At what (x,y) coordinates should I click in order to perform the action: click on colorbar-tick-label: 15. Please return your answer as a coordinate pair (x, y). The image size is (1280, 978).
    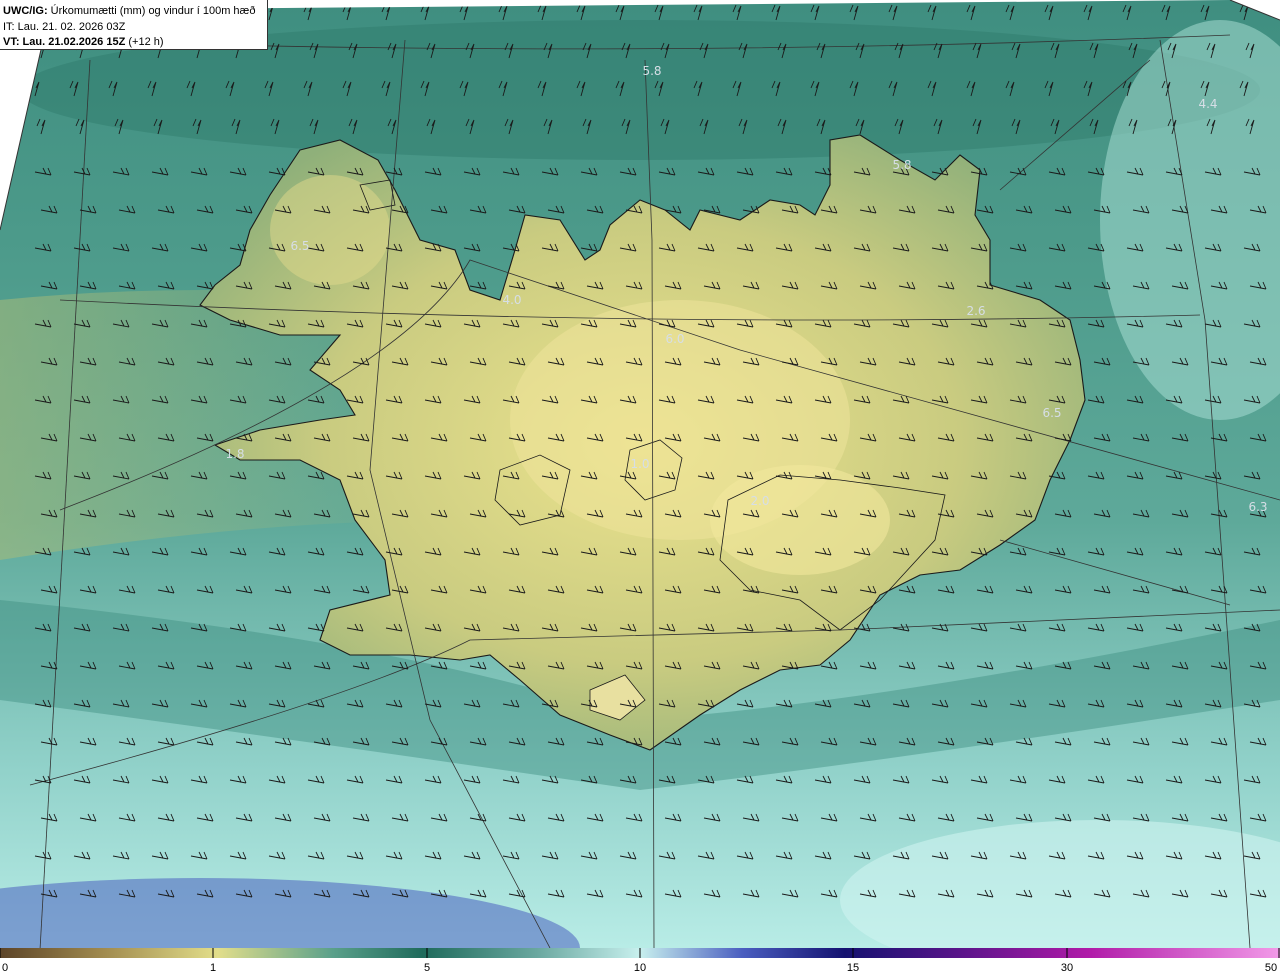
    Looking at the image, I should click on (853, 968).